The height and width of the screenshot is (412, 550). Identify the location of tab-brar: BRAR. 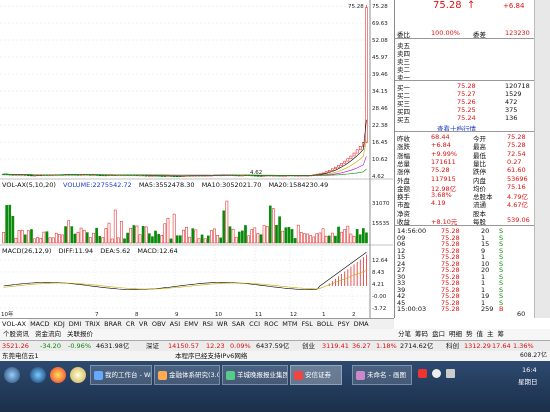
(113, 324).